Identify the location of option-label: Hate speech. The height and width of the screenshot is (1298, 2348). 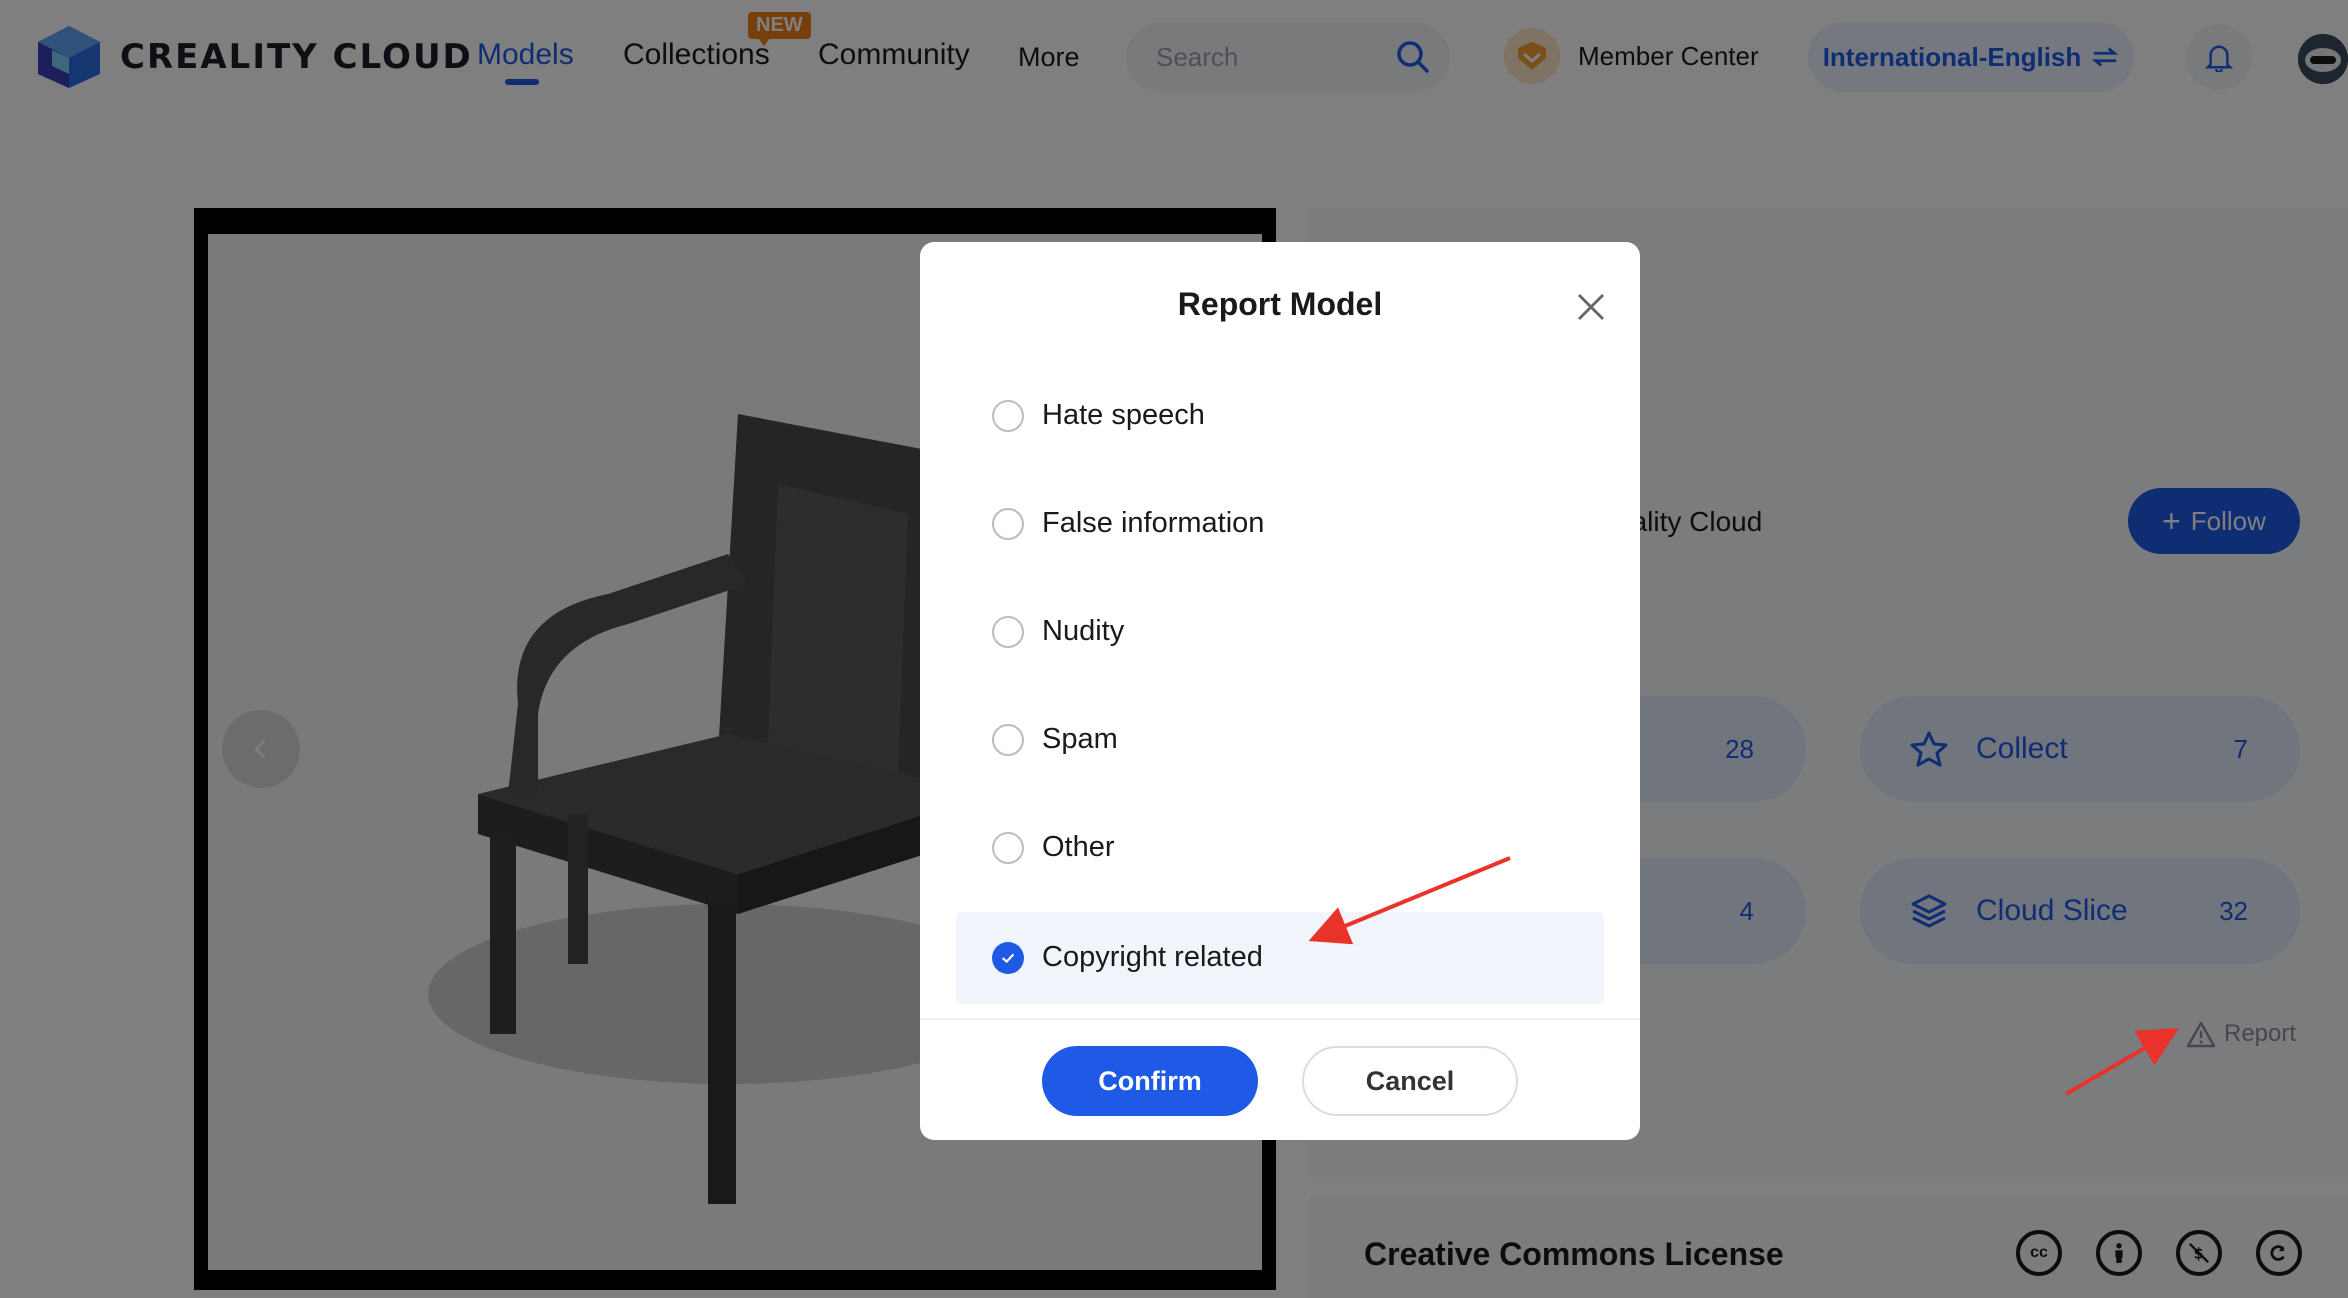
(1123, 415).